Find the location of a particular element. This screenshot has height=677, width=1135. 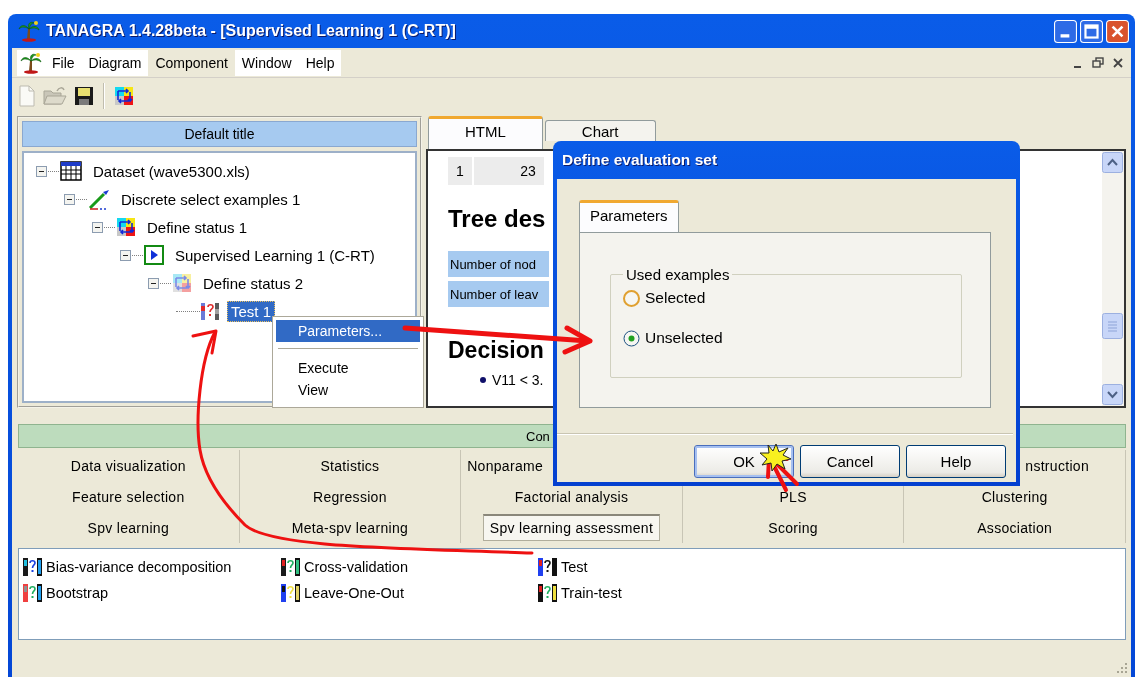

radio-label: Selected is located at coordinates (675, 298).